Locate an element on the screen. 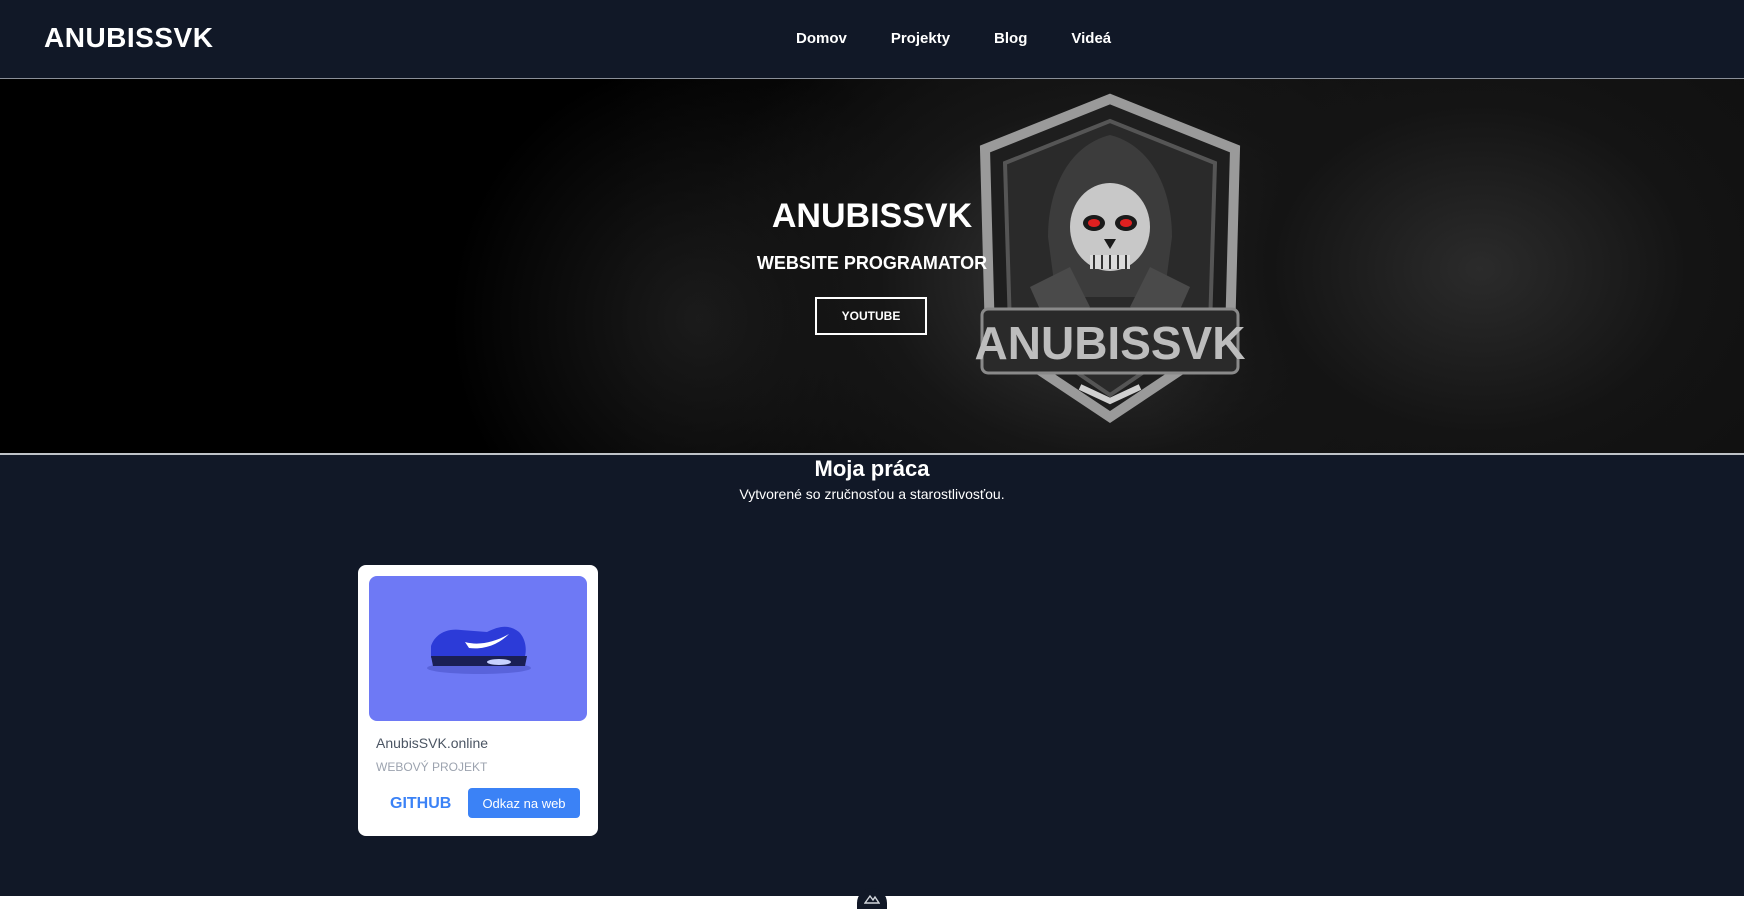  project-title: AnubisSVK.online is located at coordinates (432, 743).